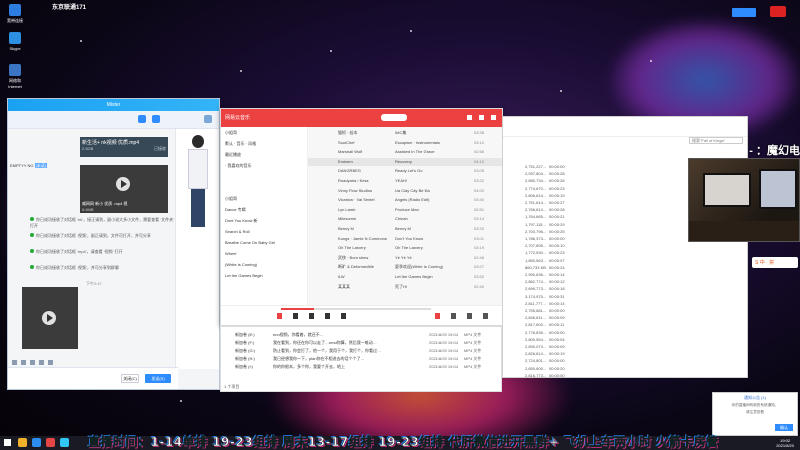 The image size is (800, 450). I want to click on desktop-icon-skype: Skype, so click(15, 41).